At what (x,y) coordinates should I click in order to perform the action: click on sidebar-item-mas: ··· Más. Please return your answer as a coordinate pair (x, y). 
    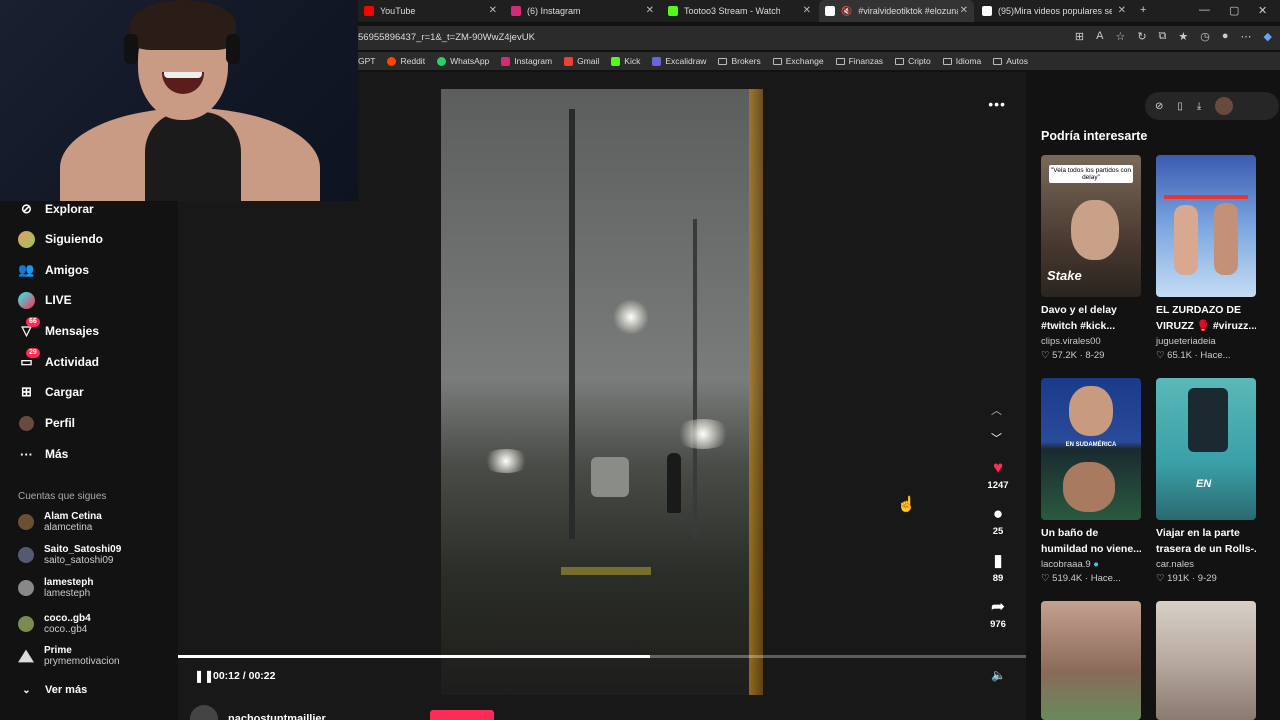
    Looking at the image, I should click on (43, 454).